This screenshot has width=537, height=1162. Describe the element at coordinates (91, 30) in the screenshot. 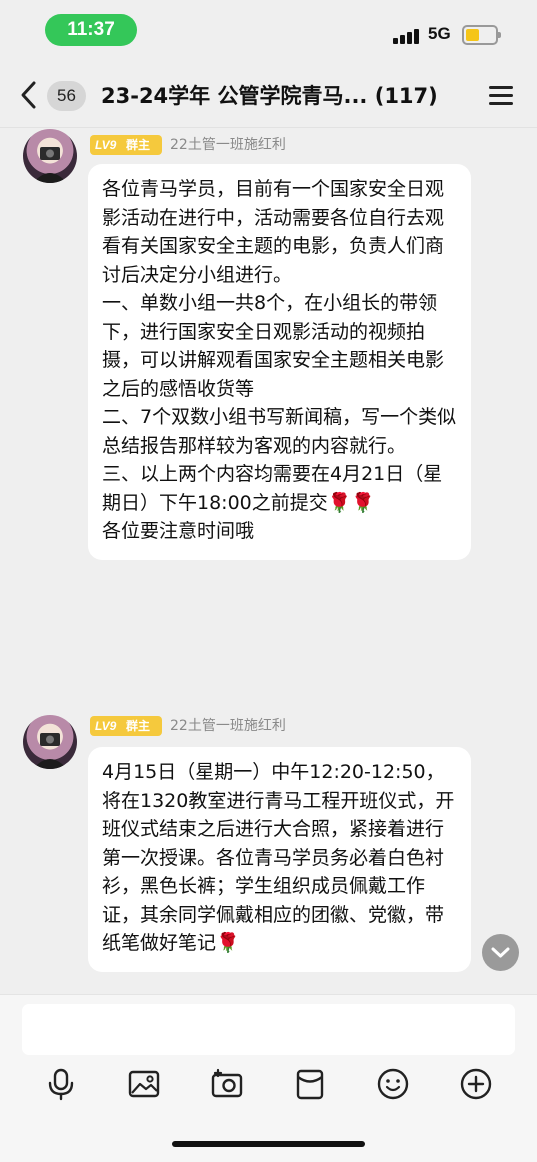

I see `status-time: 11:37` at that location.